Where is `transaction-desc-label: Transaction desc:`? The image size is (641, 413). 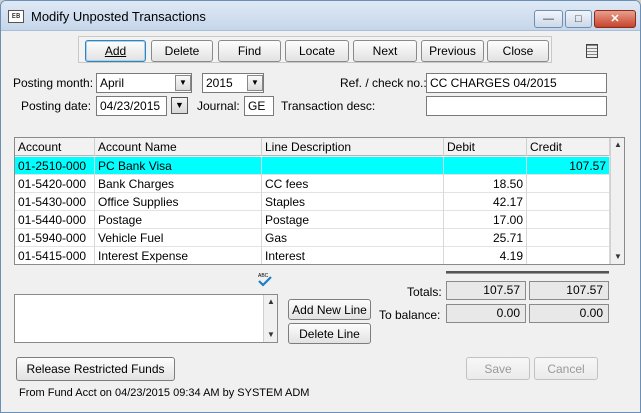 transaction-desc-label: Transaction desc: is located at coordinates (328, 106).